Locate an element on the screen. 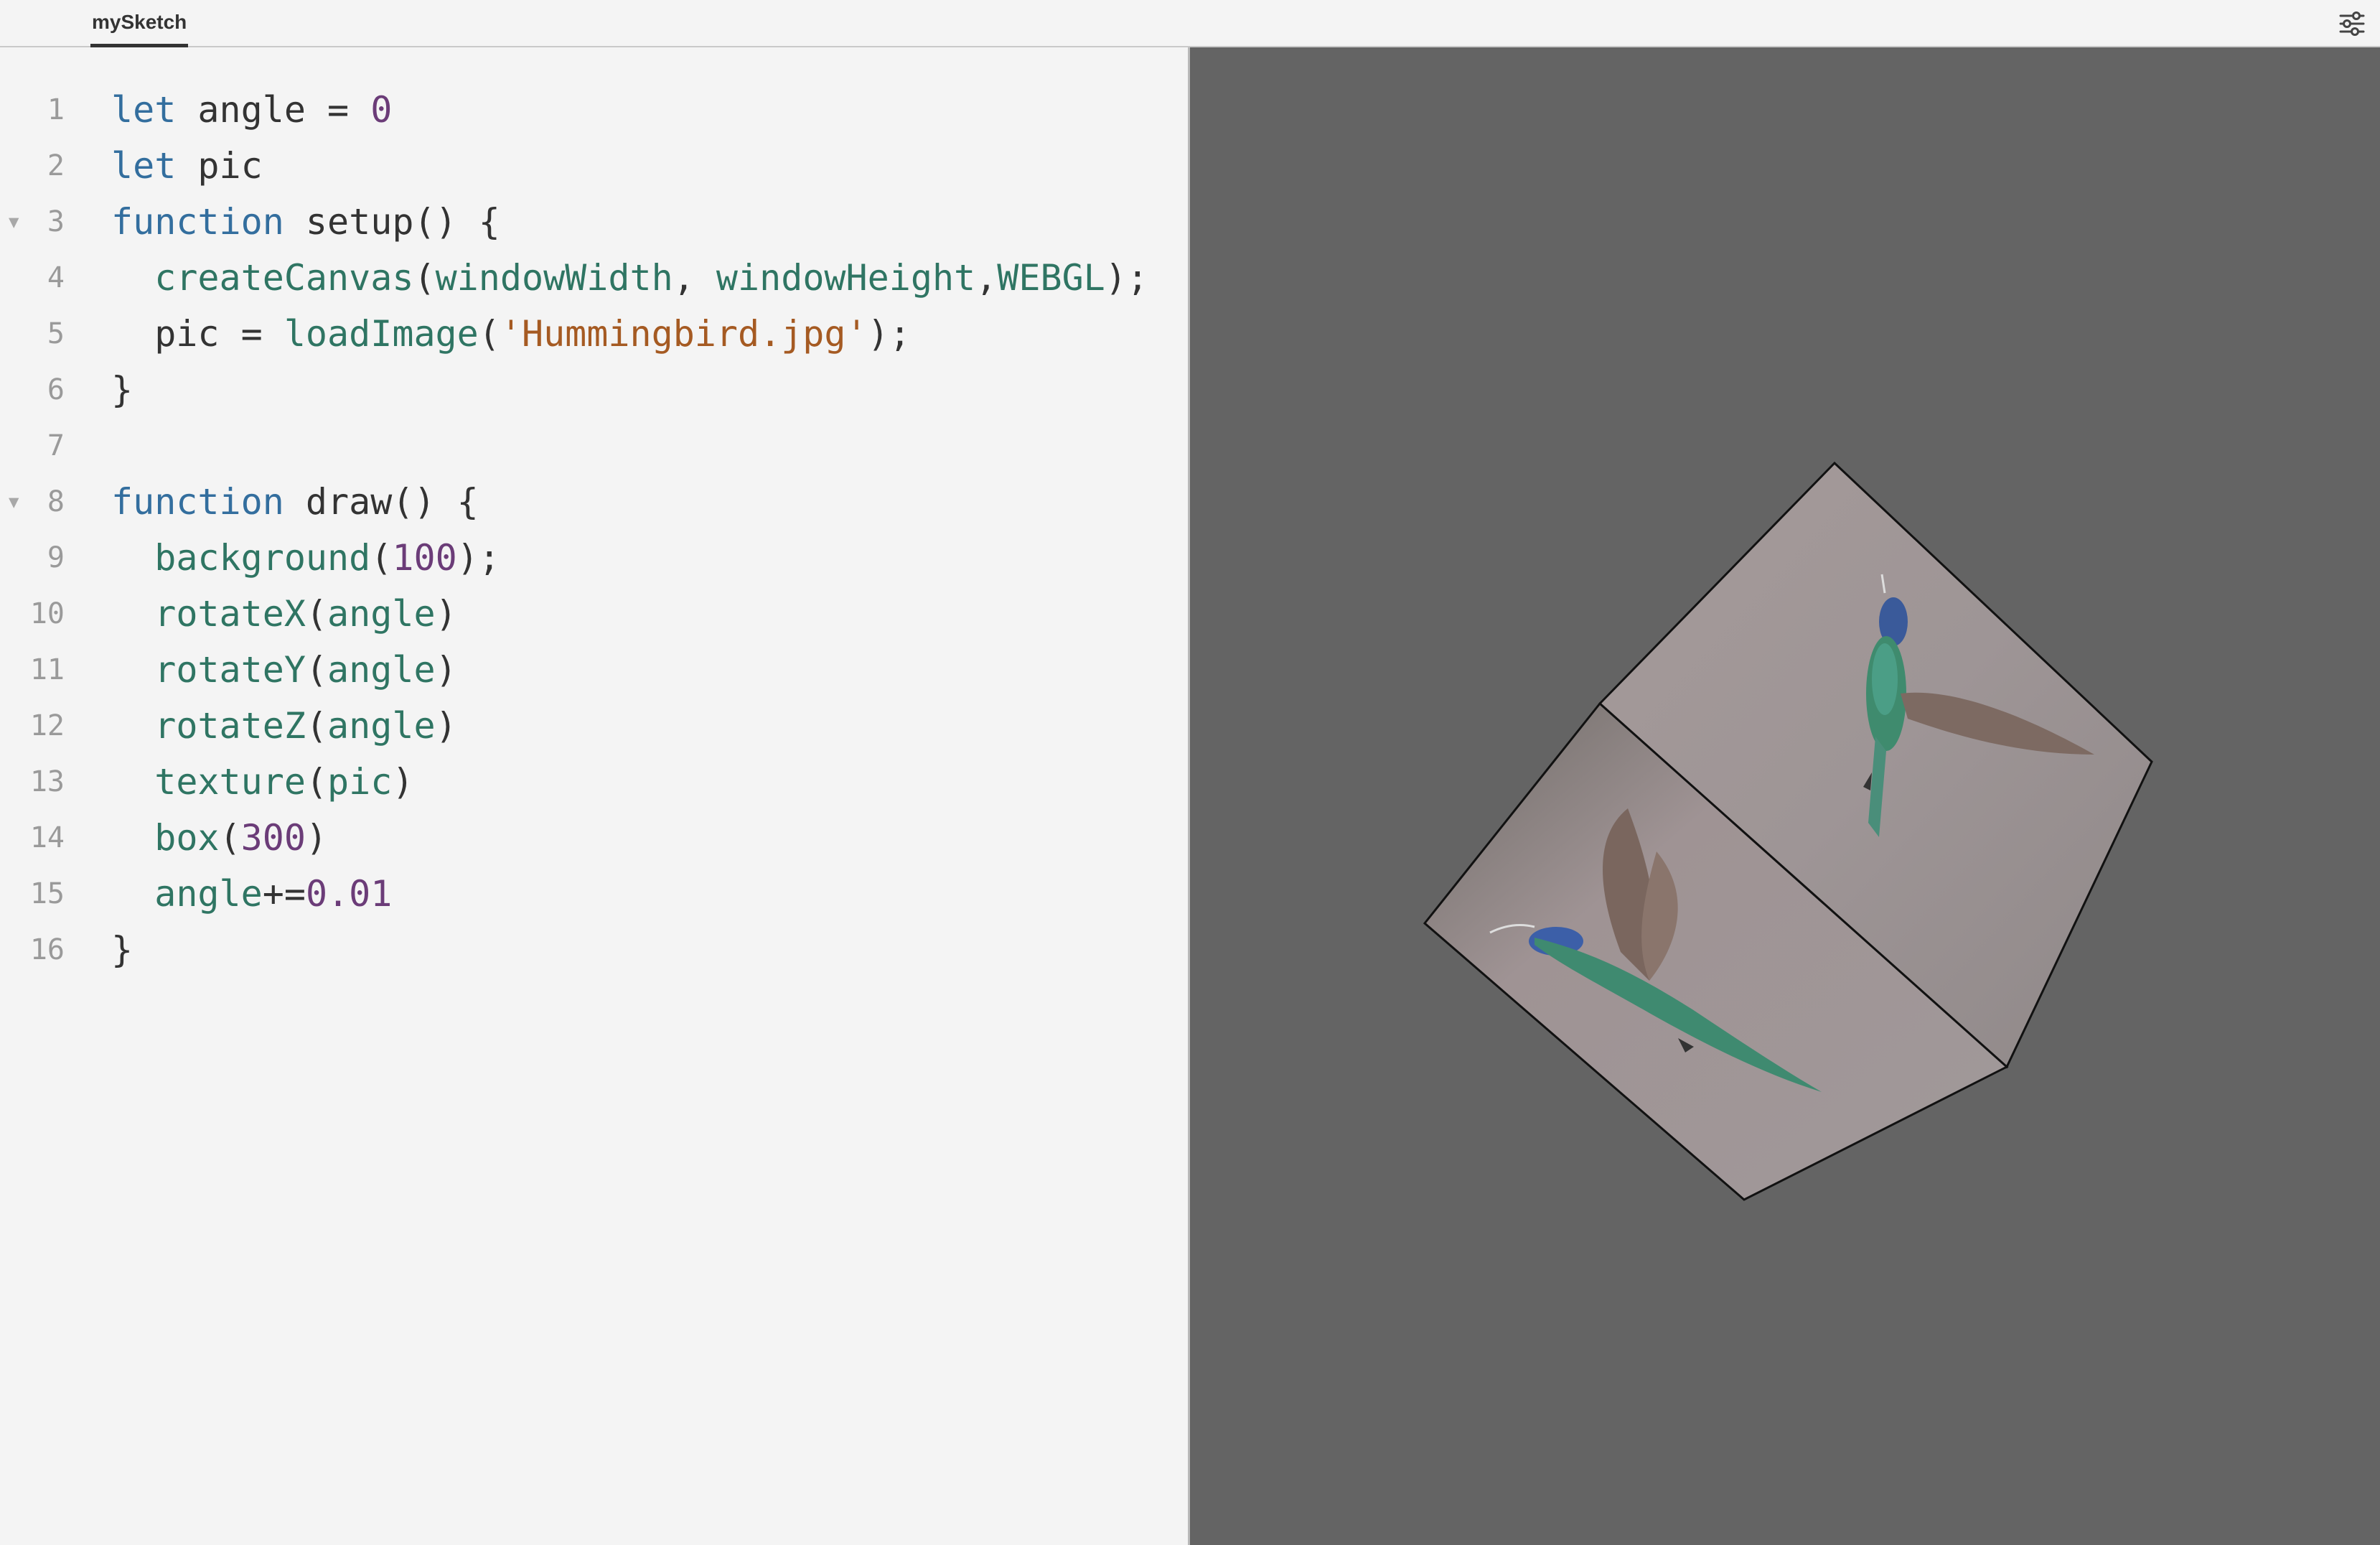 The image size is (2380, 1545). code-token: 0.01 is located at coordinates (349, 894).